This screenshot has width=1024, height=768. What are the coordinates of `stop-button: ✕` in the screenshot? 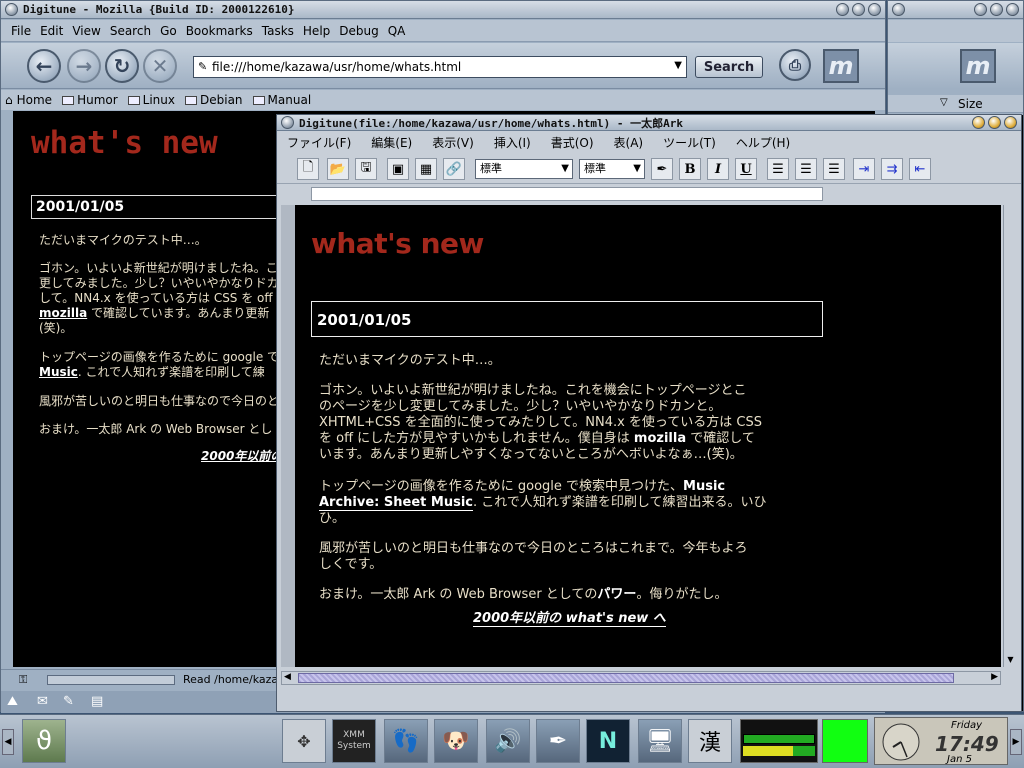 It's located at (160, 66).